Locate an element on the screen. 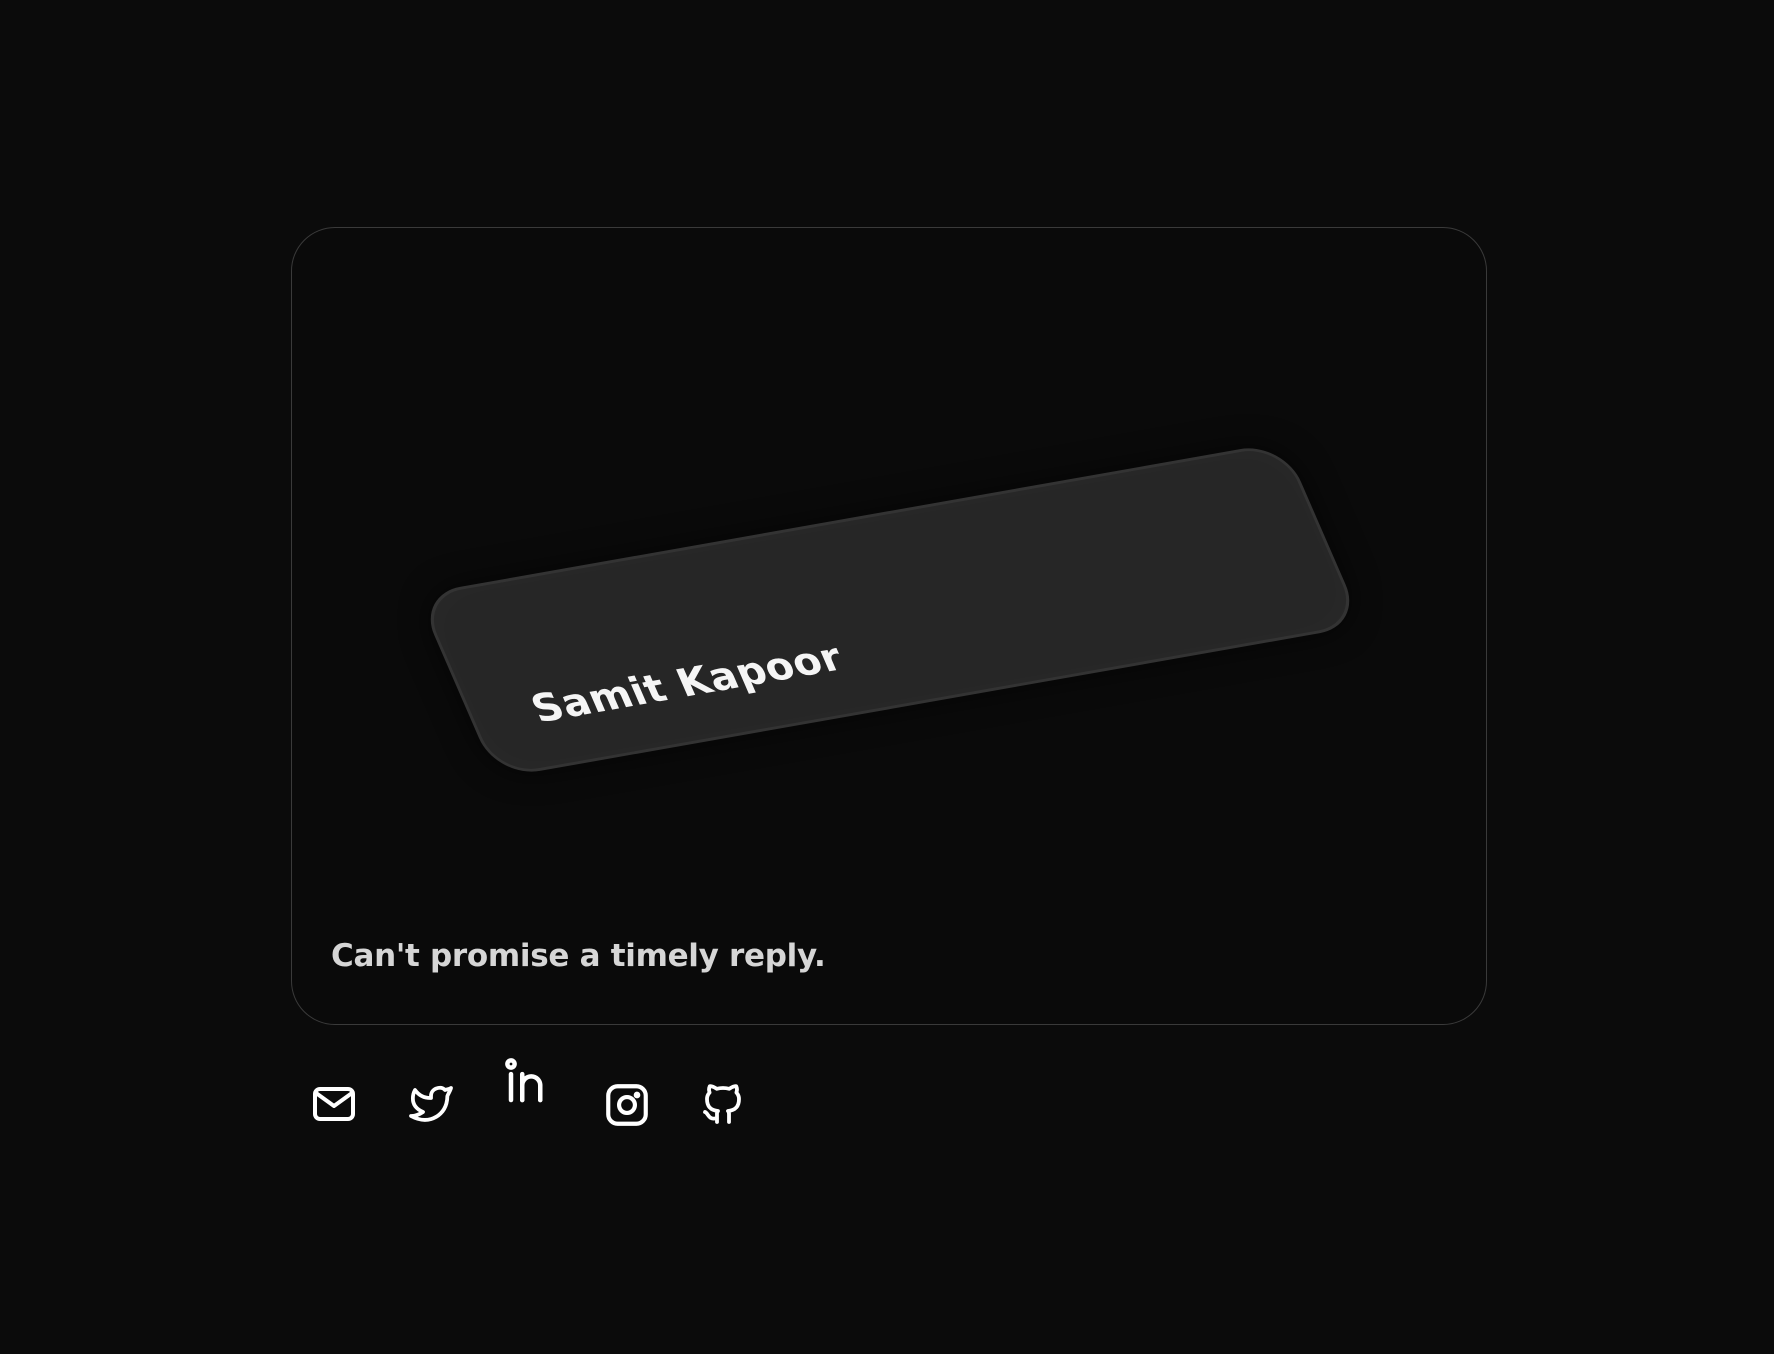 This screenshot has width=1774, height=1354. twitter-link is located at coordinates (431, 1104).